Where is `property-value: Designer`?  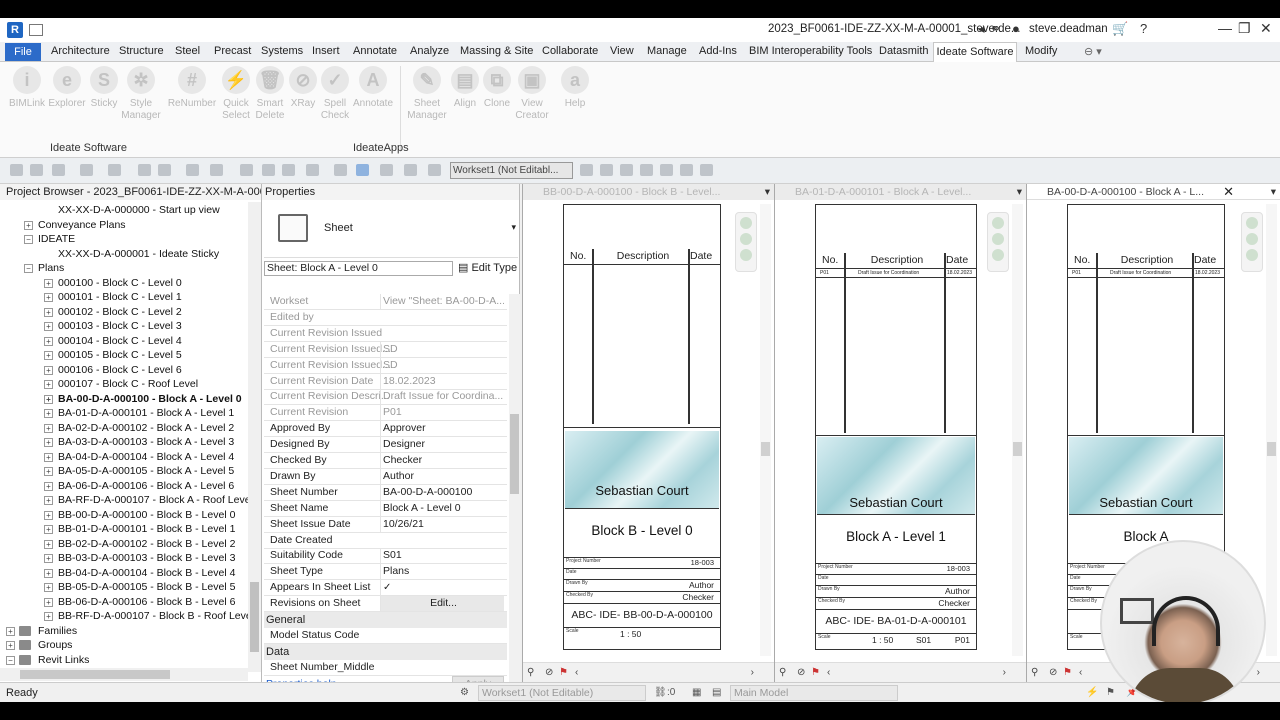
property-value: Designer is located at coordinates (442, 445).